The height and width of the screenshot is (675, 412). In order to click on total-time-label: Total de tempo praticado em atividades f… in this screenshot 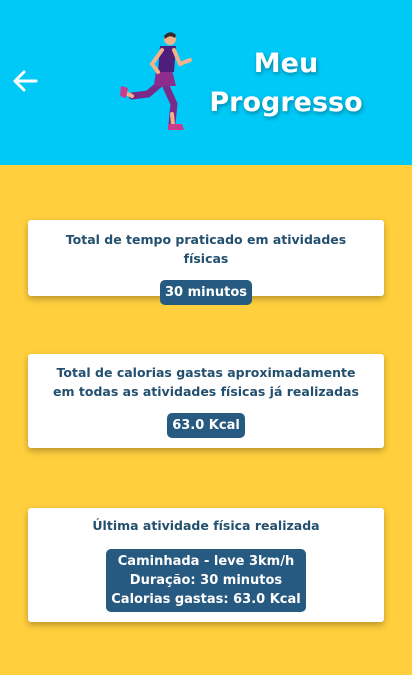, I will do `click(206, 249)`.